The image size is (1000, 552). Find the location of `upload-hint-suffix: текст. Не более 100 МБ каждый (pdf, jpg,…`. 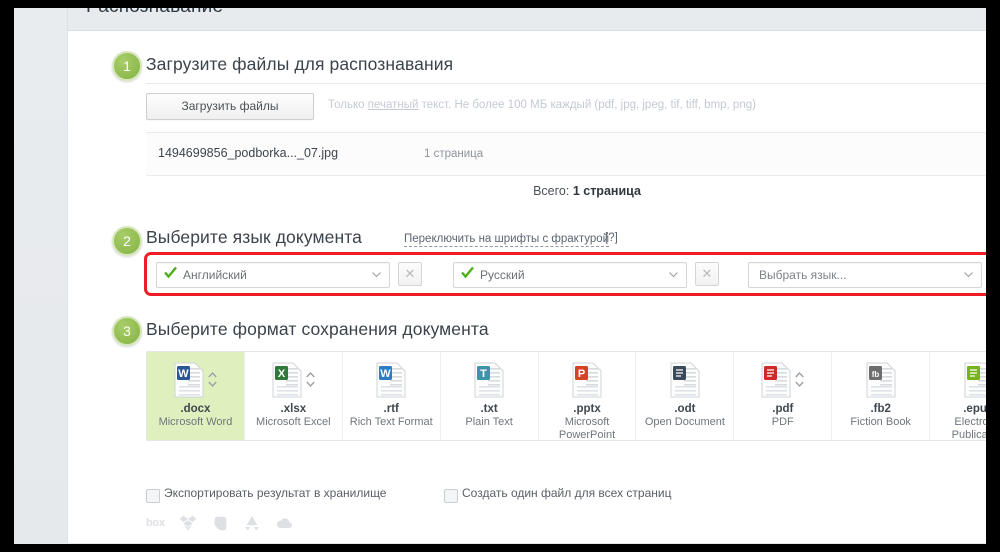

upload-hint-suffix: текст. Не более 100 МБ каждый (pdf, jpg,… is located at coordinates (587, 105).